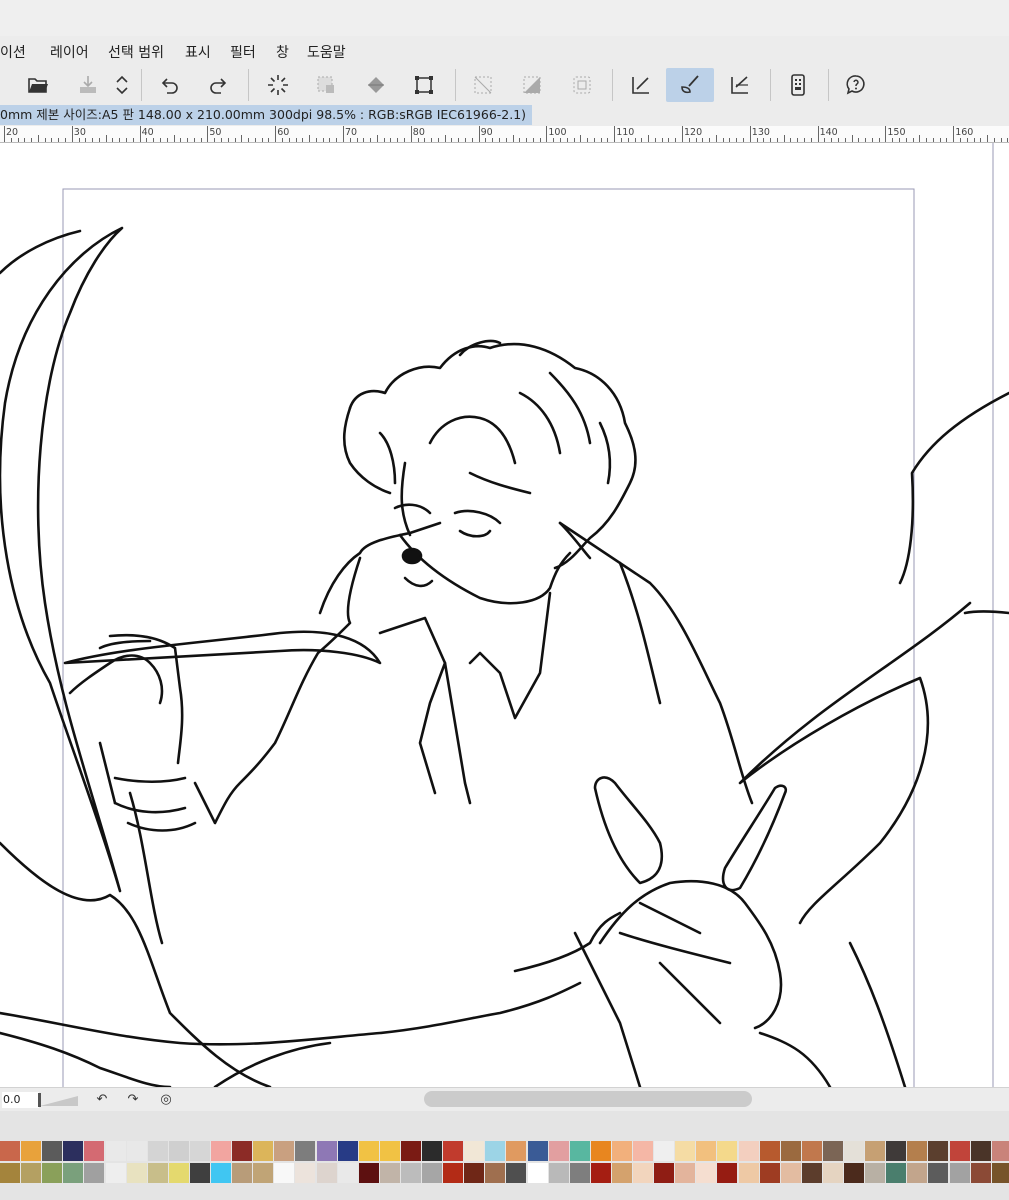 The height and width of the screenshot is (1200, 1009). Describe the element at coordinates (133, 1100) in the screenshot. I see `rotate-right-icon: ↷` at that location.